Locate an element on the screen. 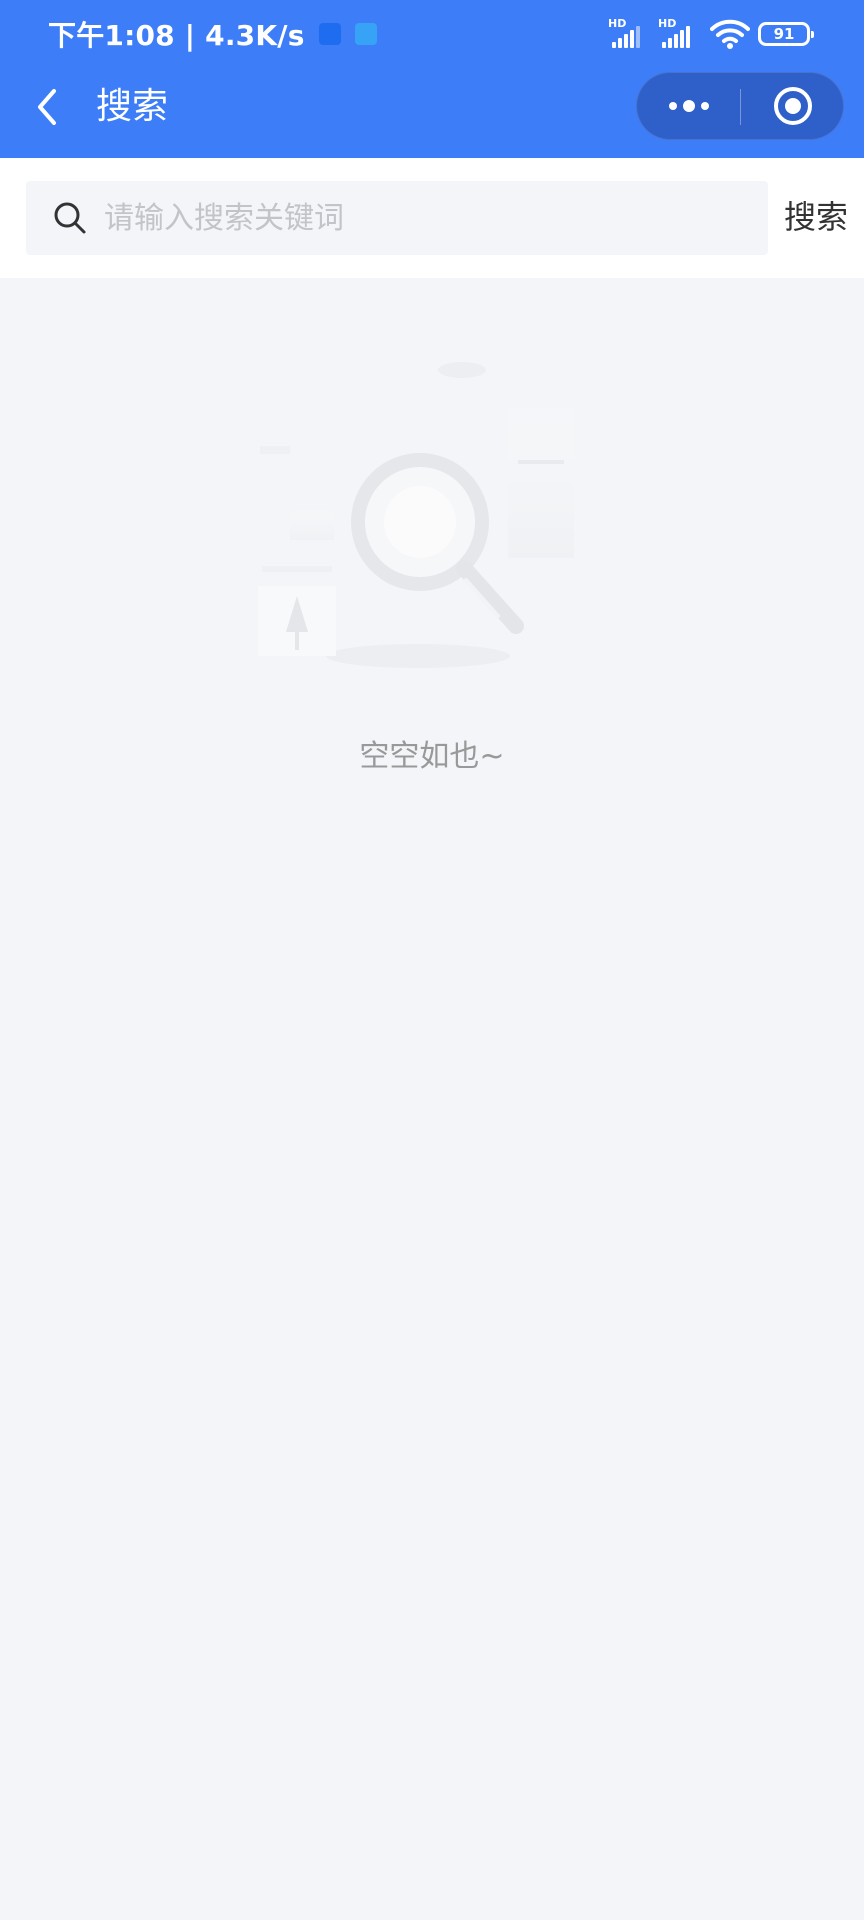 This screenshot has height=1920, width=864. status-left: 下午1:08 | 4.3K/s is located at coordinates (212, 34).